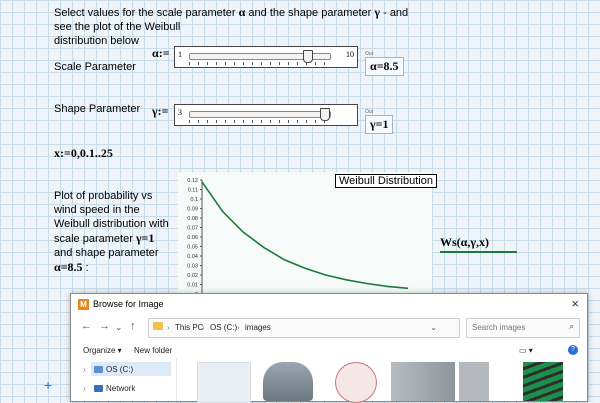 The image size is (600, 403). Describe the element at coordinates (478, 252) in the screenshot. I see `legend-line` at that location.